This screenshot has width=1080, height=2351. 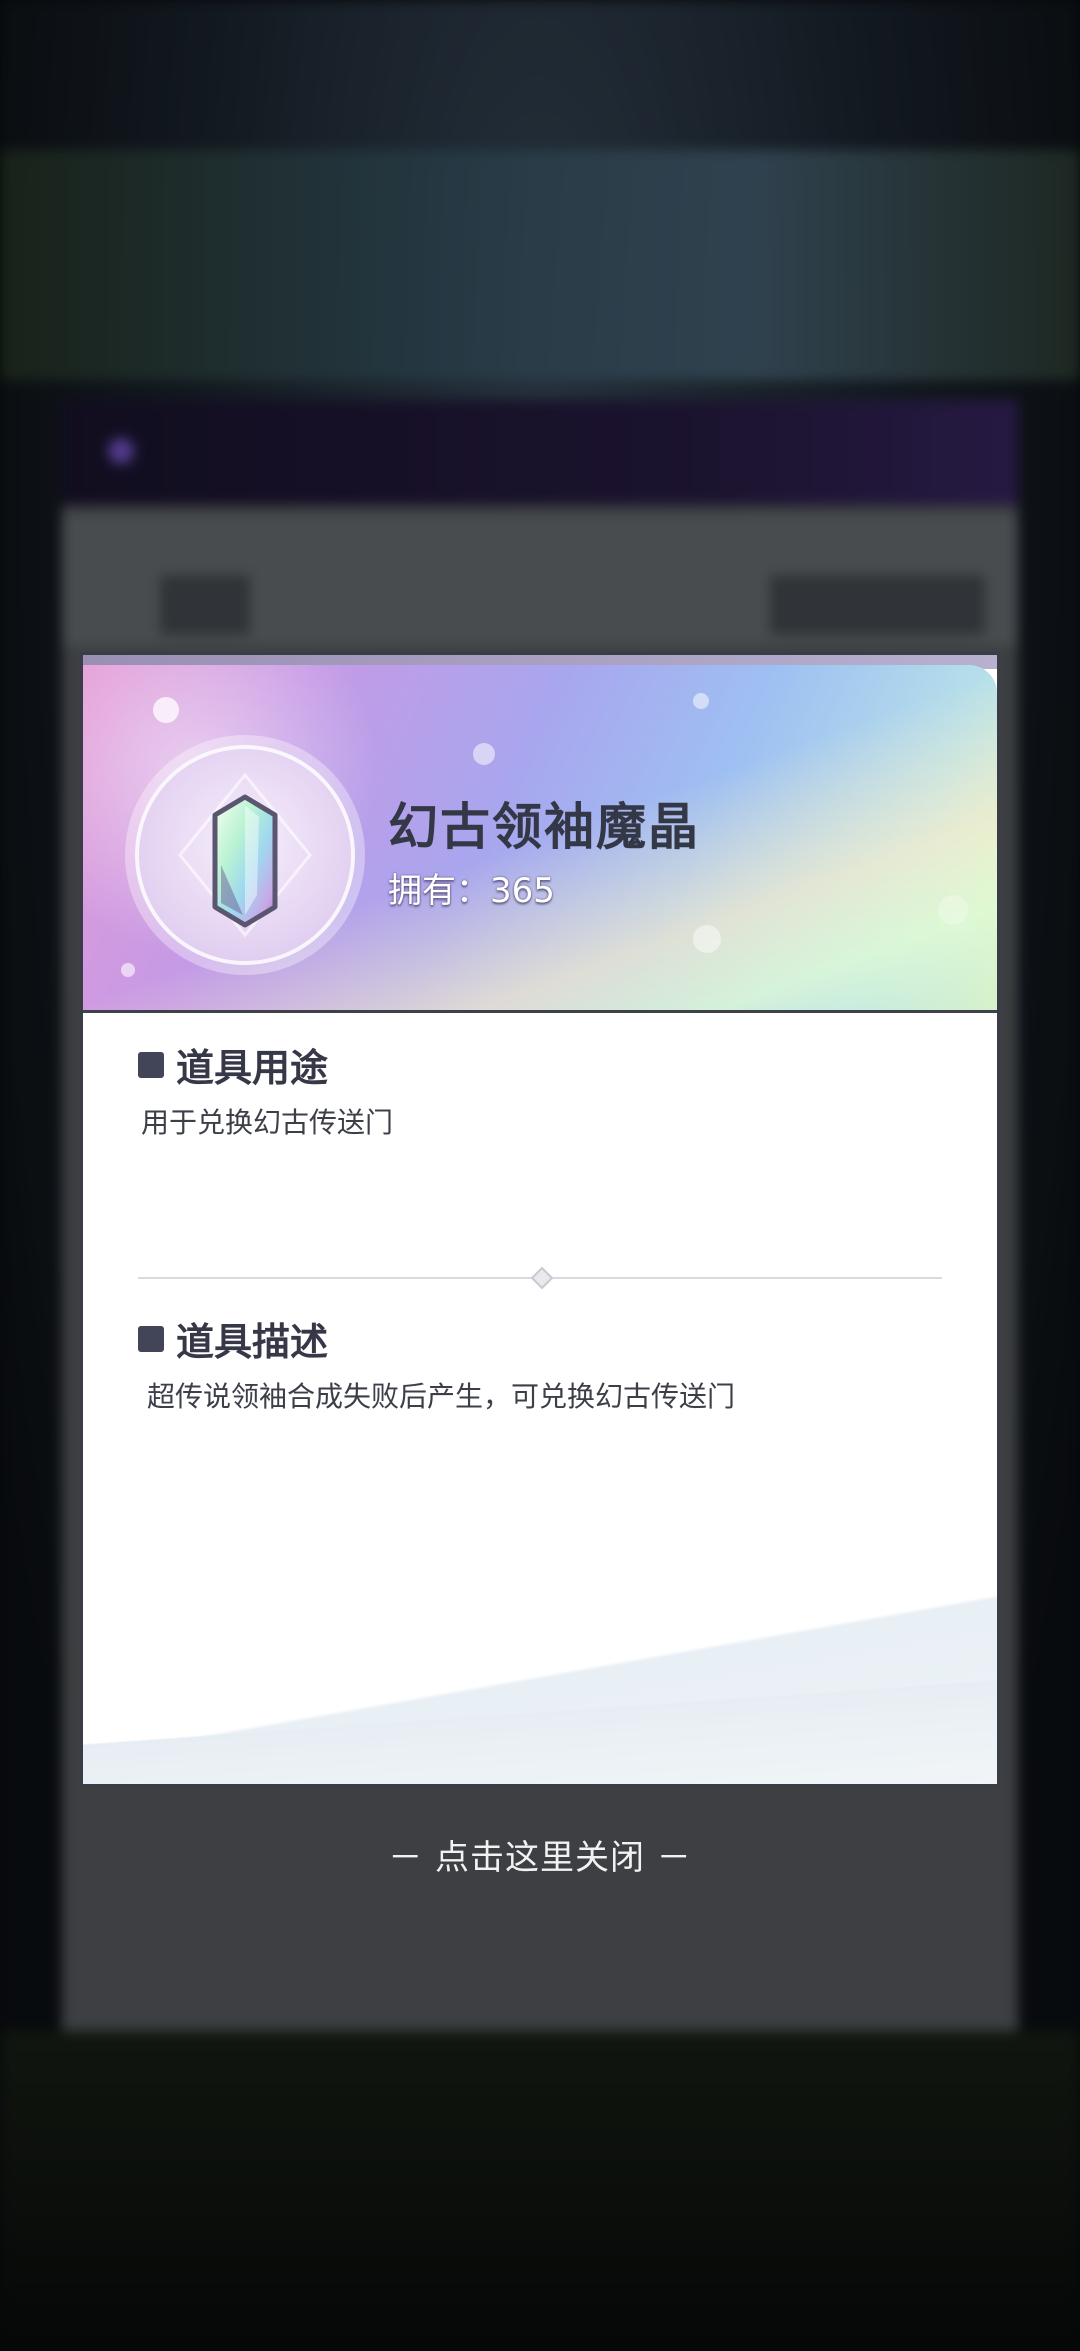 I want to click on description-section-title: 道具描述, so click(x=233, y=1338).